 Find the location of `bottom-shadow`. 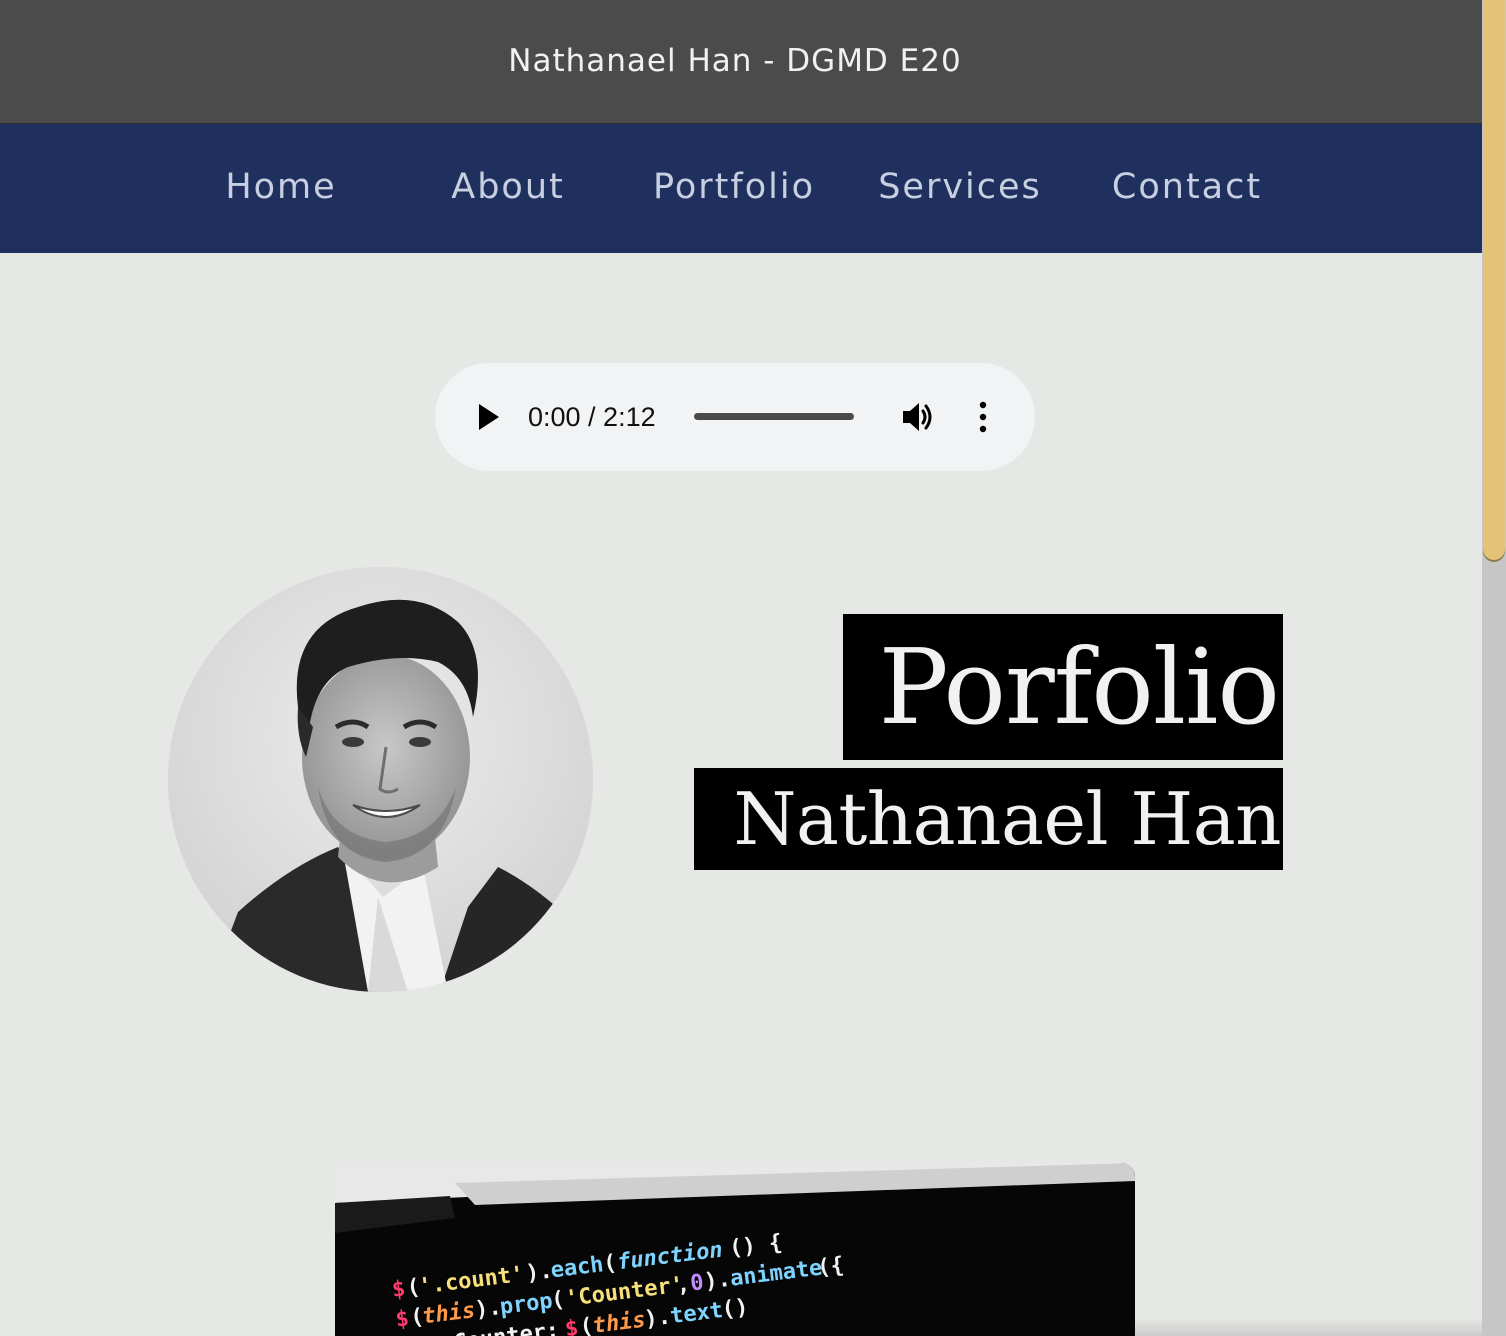

bottom-shadow is located at coordinates (1308, 1327).